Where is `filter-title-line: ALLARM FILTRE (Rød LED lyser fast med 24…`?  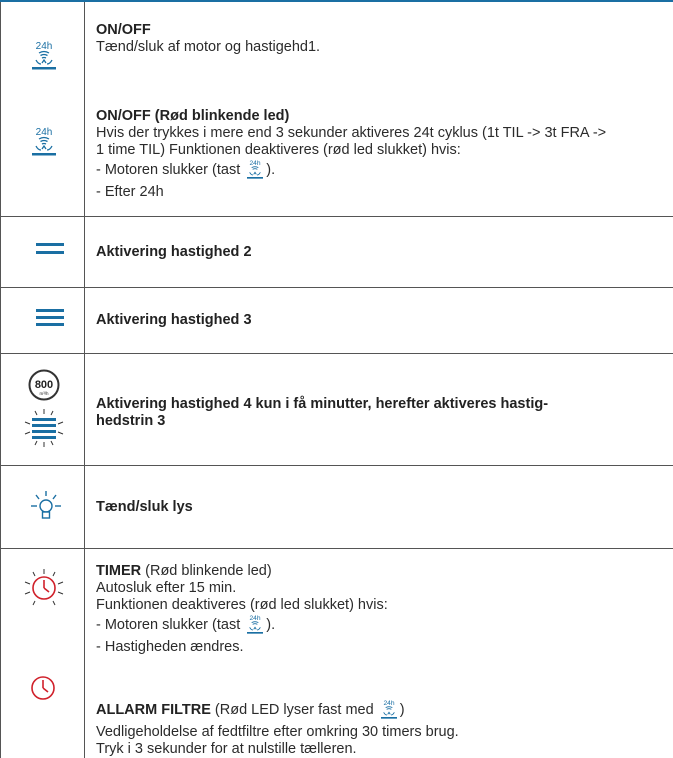 filter-title-line: ALLARM FILTRE (Rød LED lyser fast med 24… is located at coordinates (381, 711).